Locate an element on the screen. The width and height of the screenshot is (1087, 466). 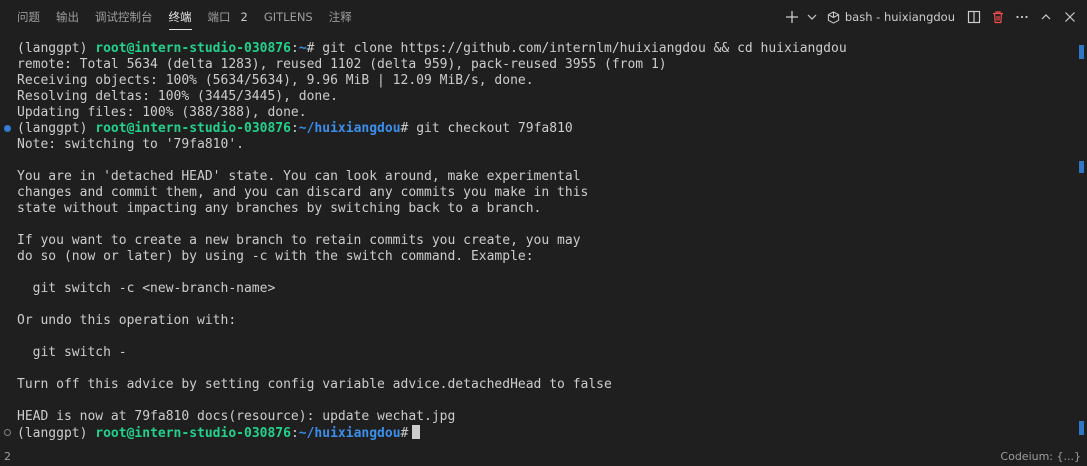
ports-count-badge: 2 is located at coordinates (244, 17).